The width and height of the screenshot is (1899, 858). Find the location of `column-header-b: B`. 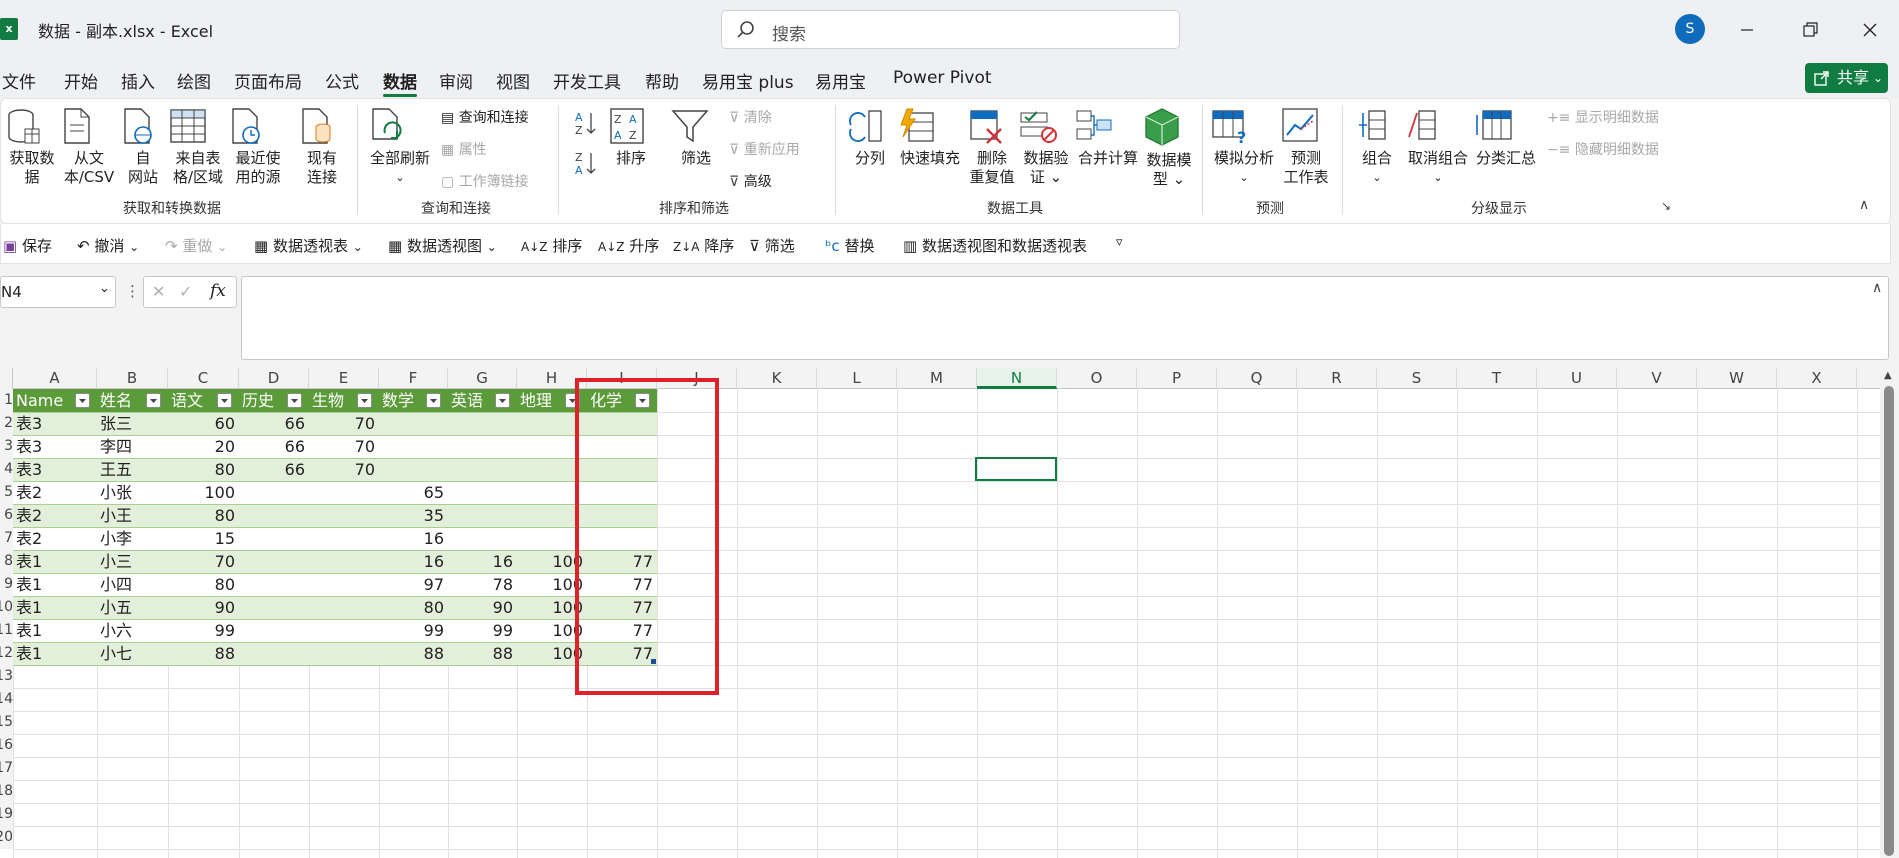

column-header-b: B is located at coordinates (132, 378).